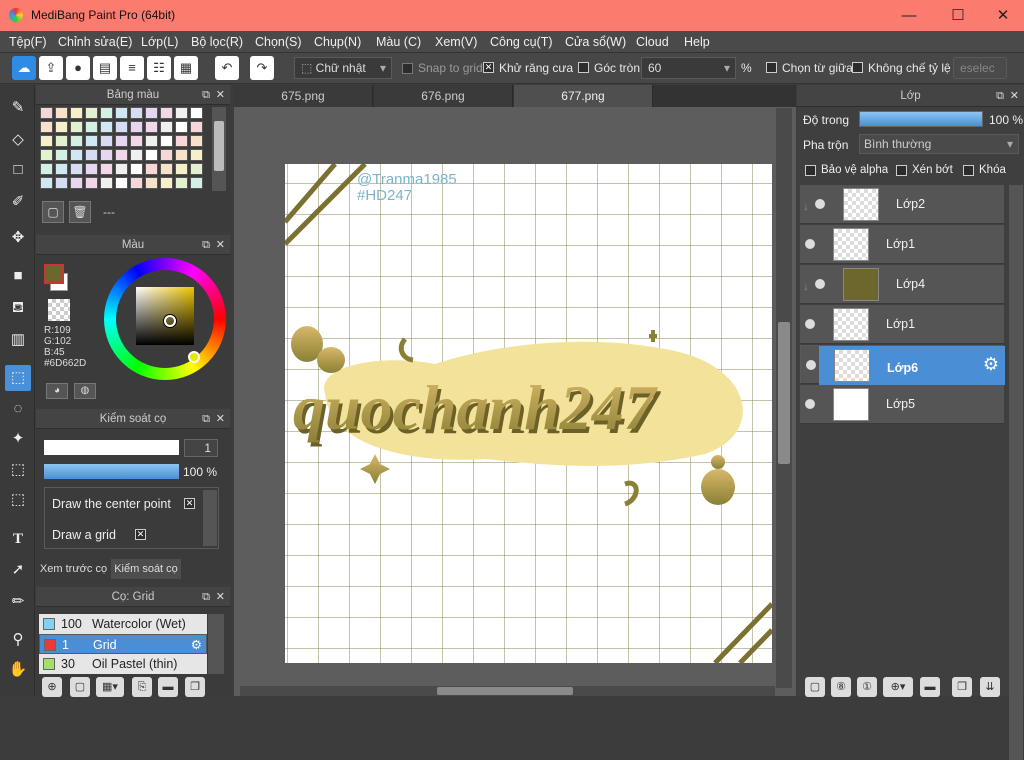  What do you see at coordinates (18, 539) in the screenshot?
I see `text-tool-icon: T` at bounding box center [18, 539].